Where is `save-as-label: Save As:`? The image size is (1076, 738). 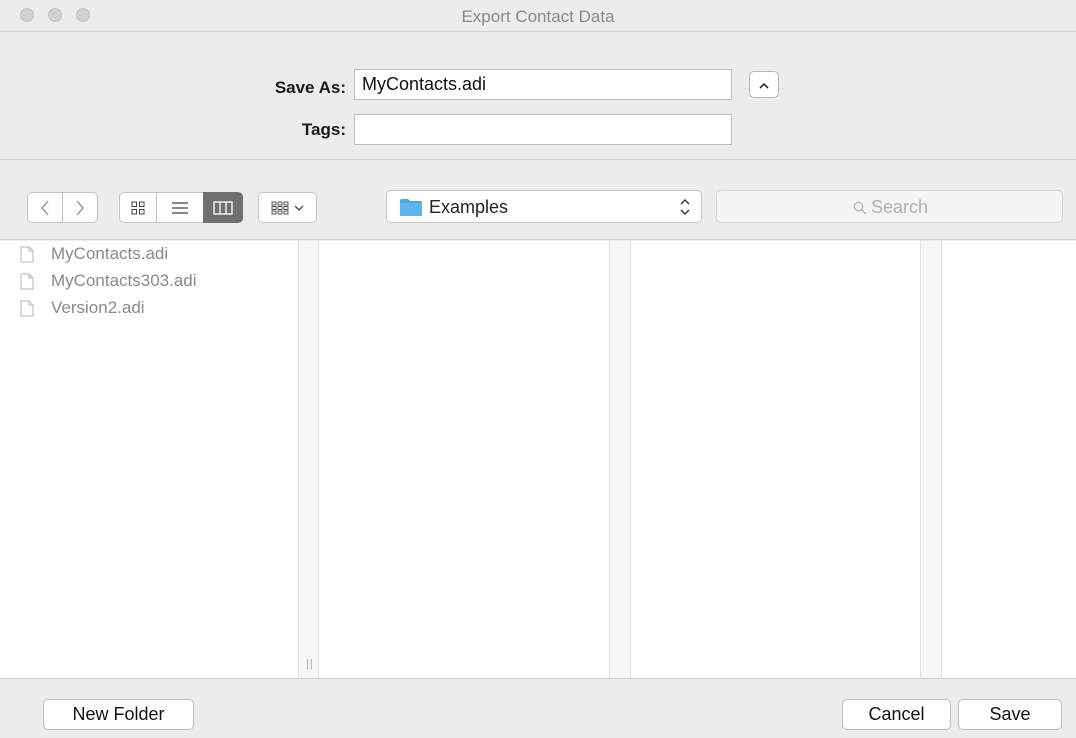 save-as-label: Save As: is located at coordinates (310, 87).